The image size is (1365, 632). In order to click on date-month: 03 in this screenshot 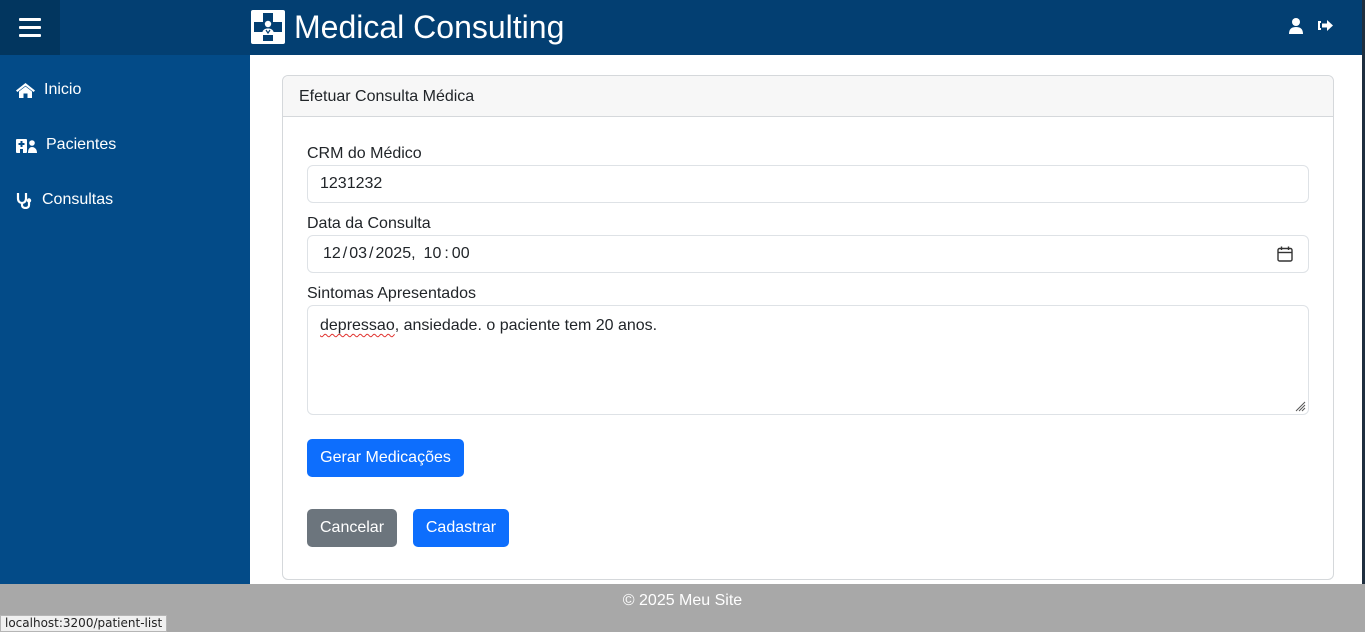, I will do `click(358, 253)`.